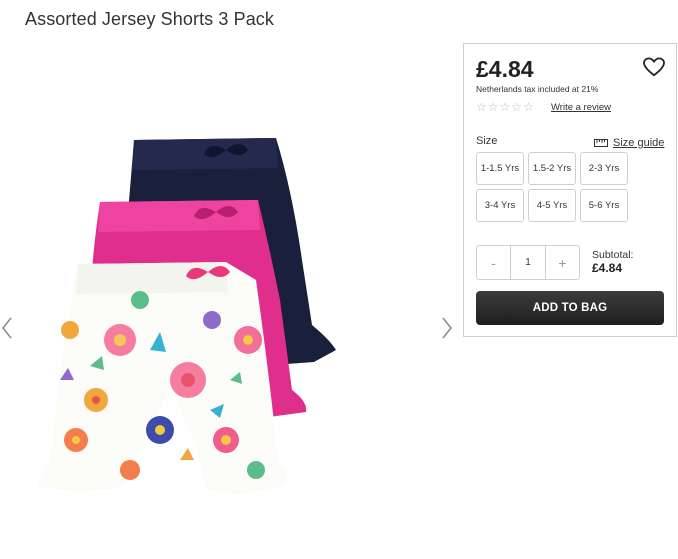 Image resolution: width=678 pixels, height=559 pixels. Describe the element at coordinates (150, 19) in the screenshot. I see `product-title: Assorted Jersey Shorts 3 Pack` at that location.